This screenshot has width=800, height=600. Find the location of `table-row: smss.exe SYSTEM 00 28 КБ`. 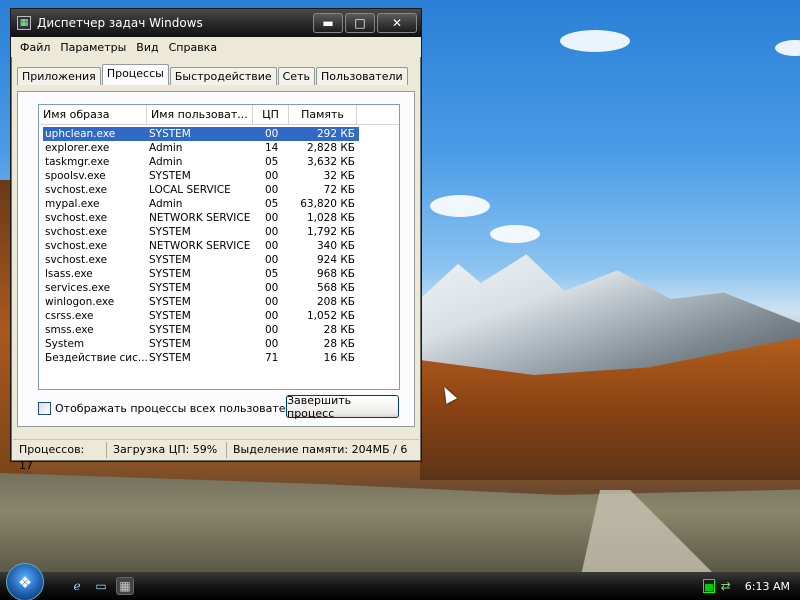

table-row: smss.exe SYSTEM 00 28 КБ is located at coordinates (221, 330).